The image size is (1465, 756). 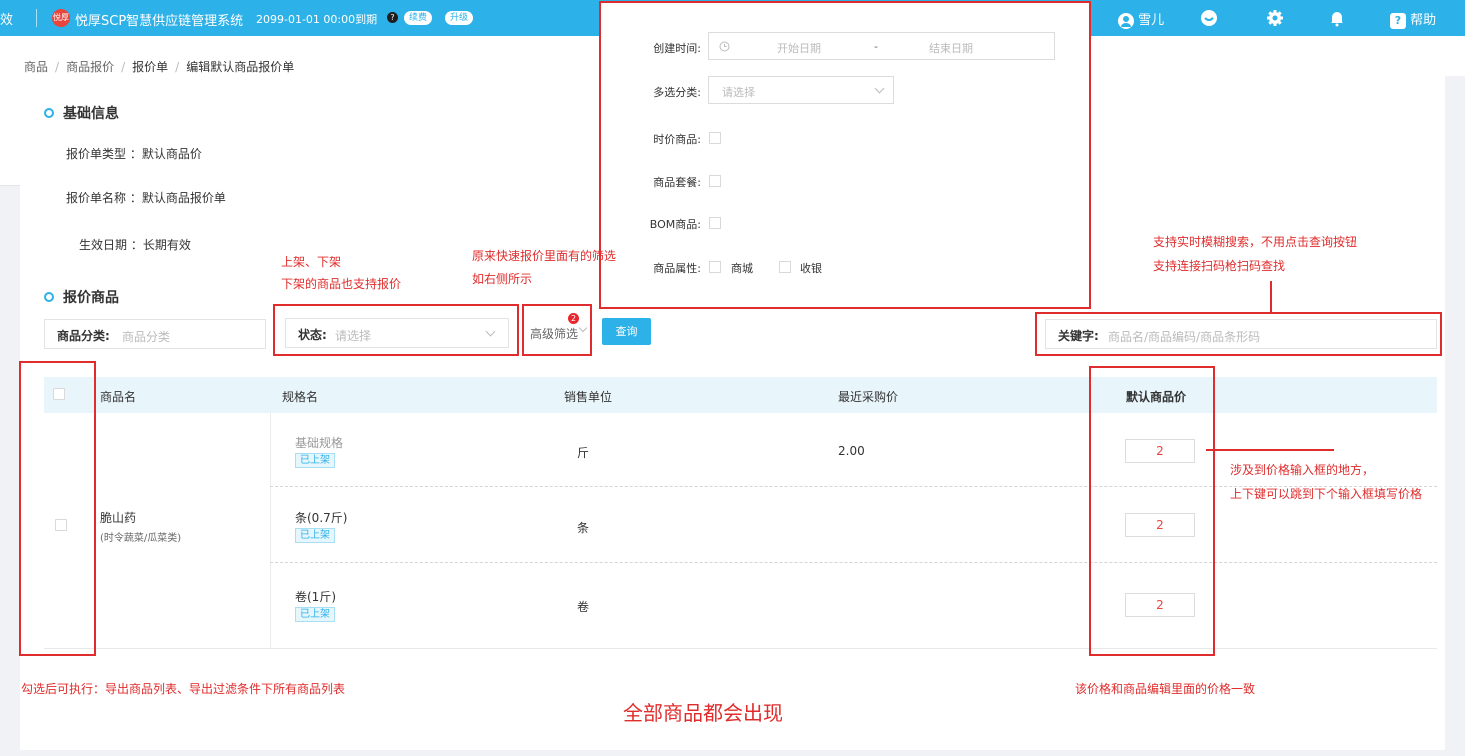 What do you see at coordinates (502, 279) in the screenshot?
I see `adv-note-2: 如右侧所示` at bounding box center [502, 279].